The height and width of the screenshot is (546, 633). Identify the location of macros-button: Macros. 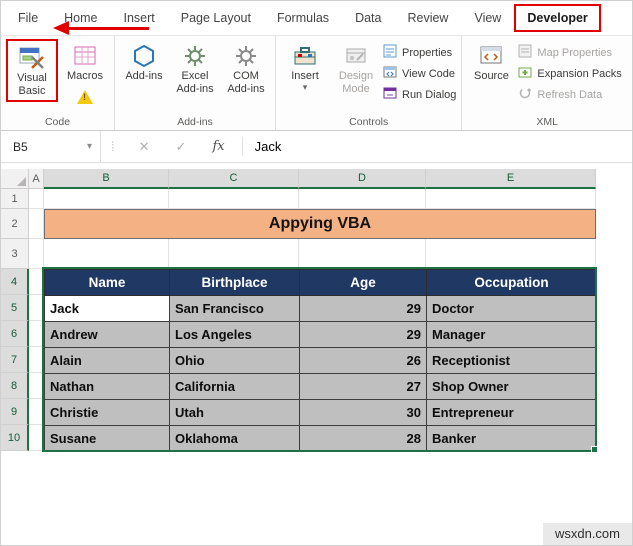
(85, 62).